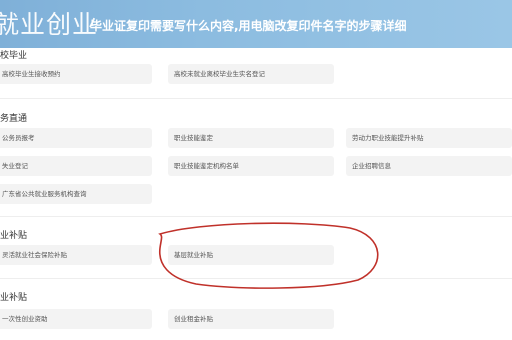 Image resolution: width=512 pixels, height=340 pixels. I want to click on section-title-startup-subsidy: 业补贴, so click(14, 298).